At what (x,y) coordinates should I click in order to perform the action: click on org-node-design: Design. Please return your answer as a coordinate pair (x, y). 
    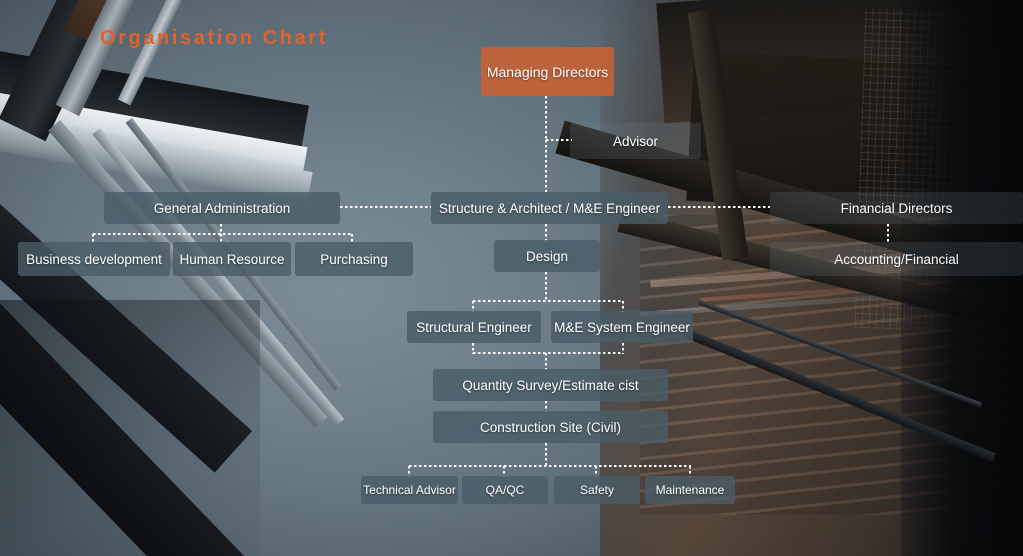
    Looking at the image, I should click on (547, 256).